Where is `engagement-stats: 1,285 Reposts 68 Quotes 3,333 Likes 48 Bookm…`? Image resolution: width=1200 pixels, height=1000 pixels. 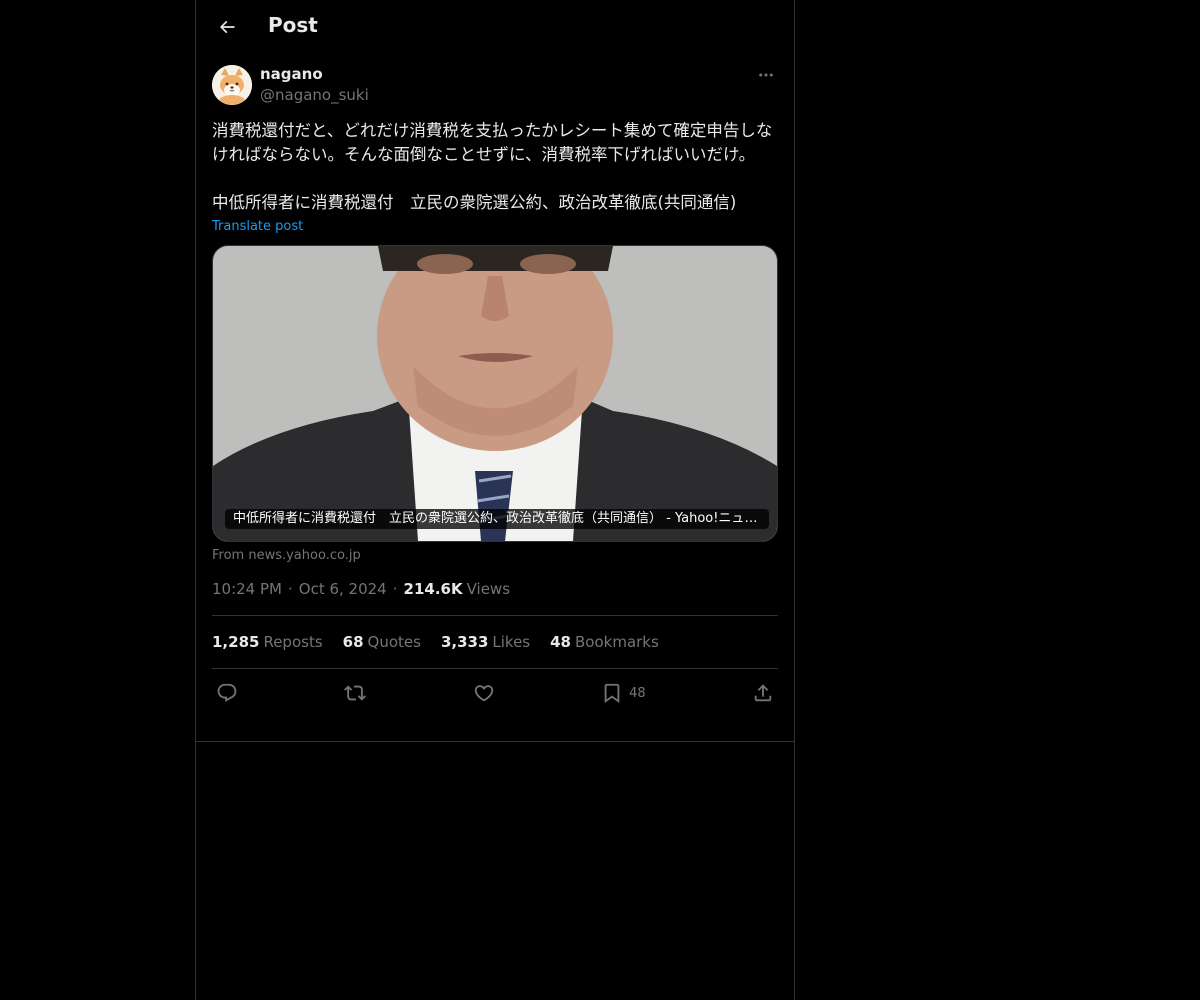 engagement-stats: 1,285 Reposts 68 Quotes 3,333 Likes 48 Bookm… is located at coordinates (495, 642).